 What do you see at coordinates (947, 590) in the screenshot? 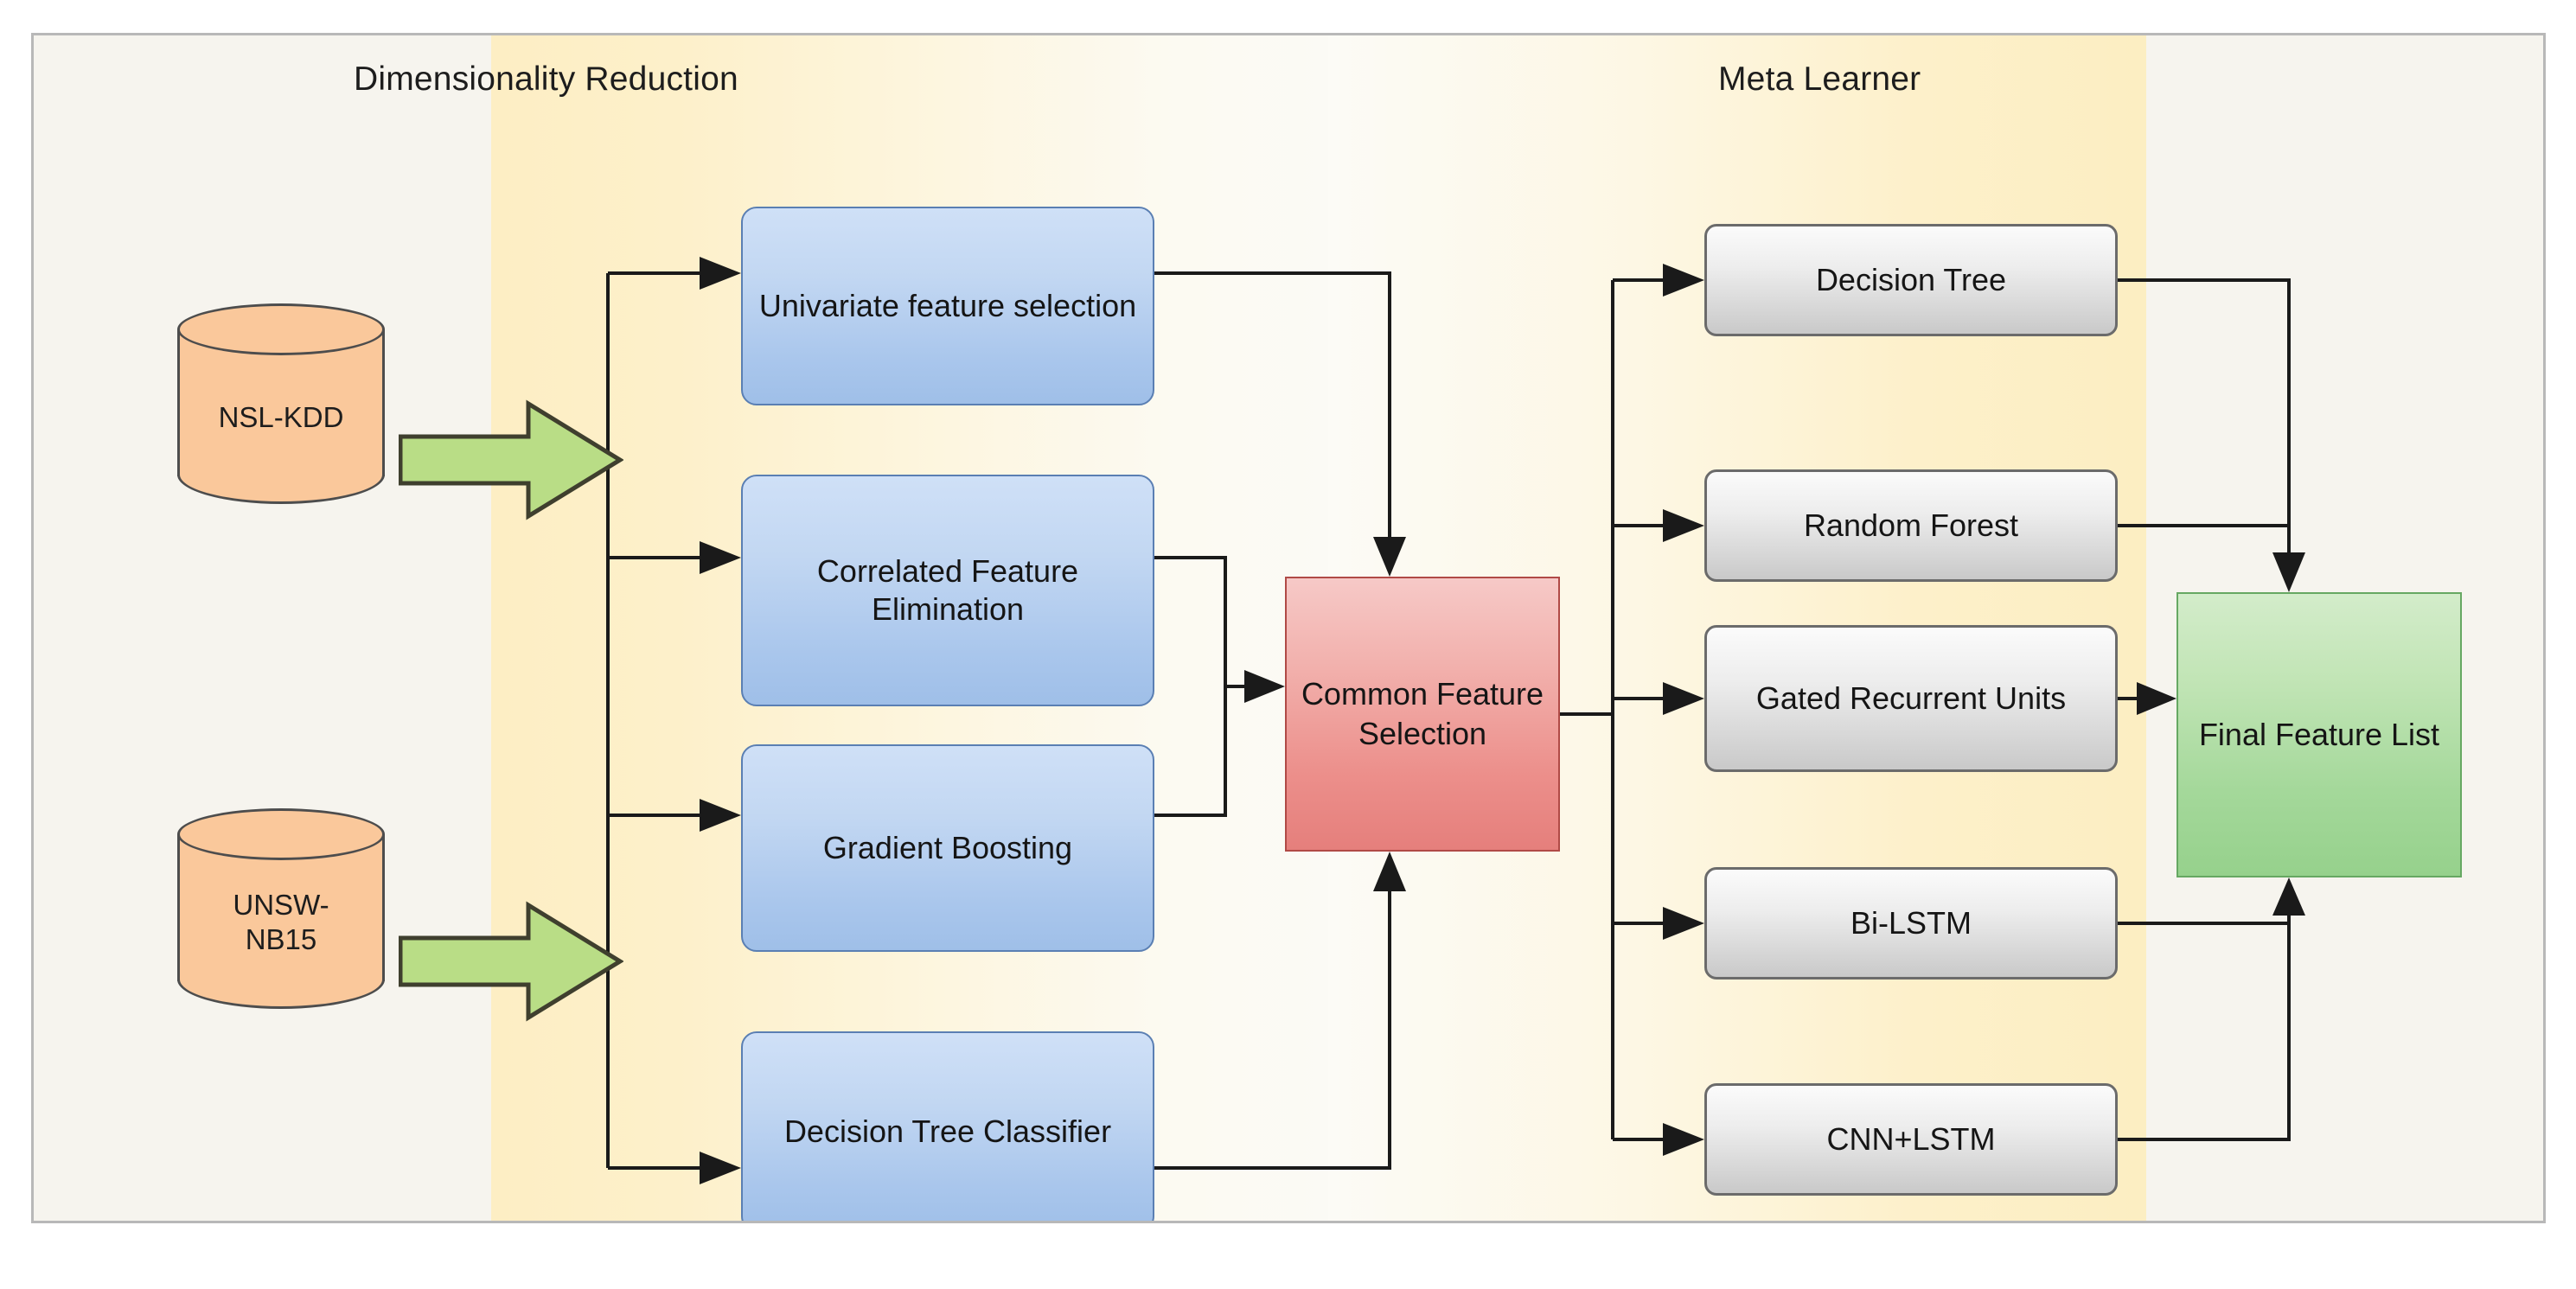
I see `process-box-correlated-feature-elimination: Correlated Feature Elimination` at bounding box center [947, 590].